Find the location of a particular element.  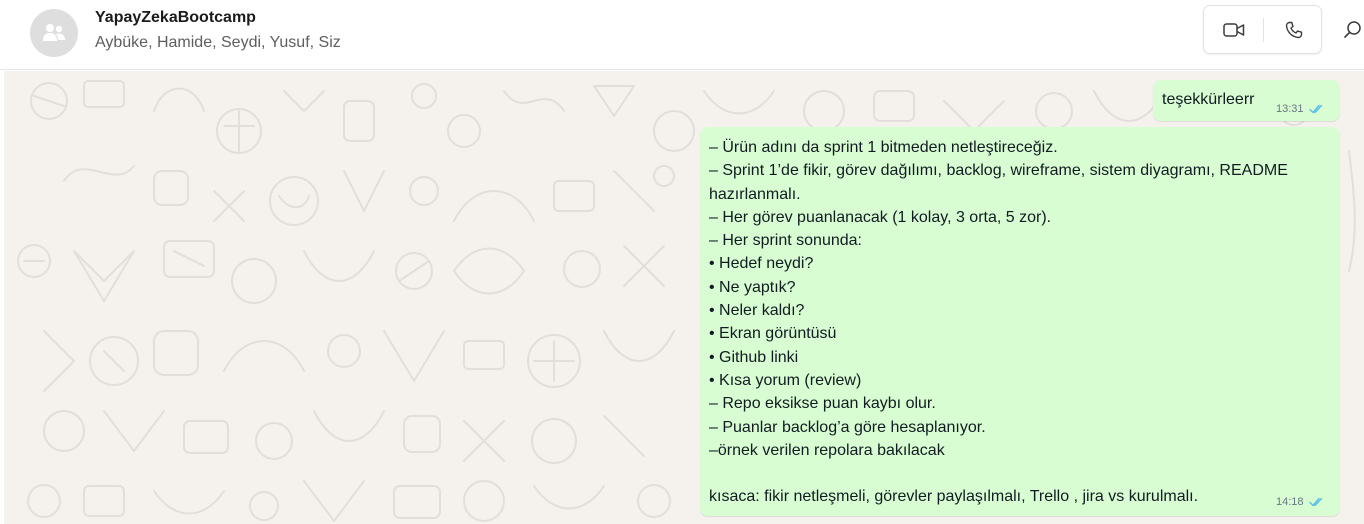

call-buttons is located at coordinates (1262, 29).